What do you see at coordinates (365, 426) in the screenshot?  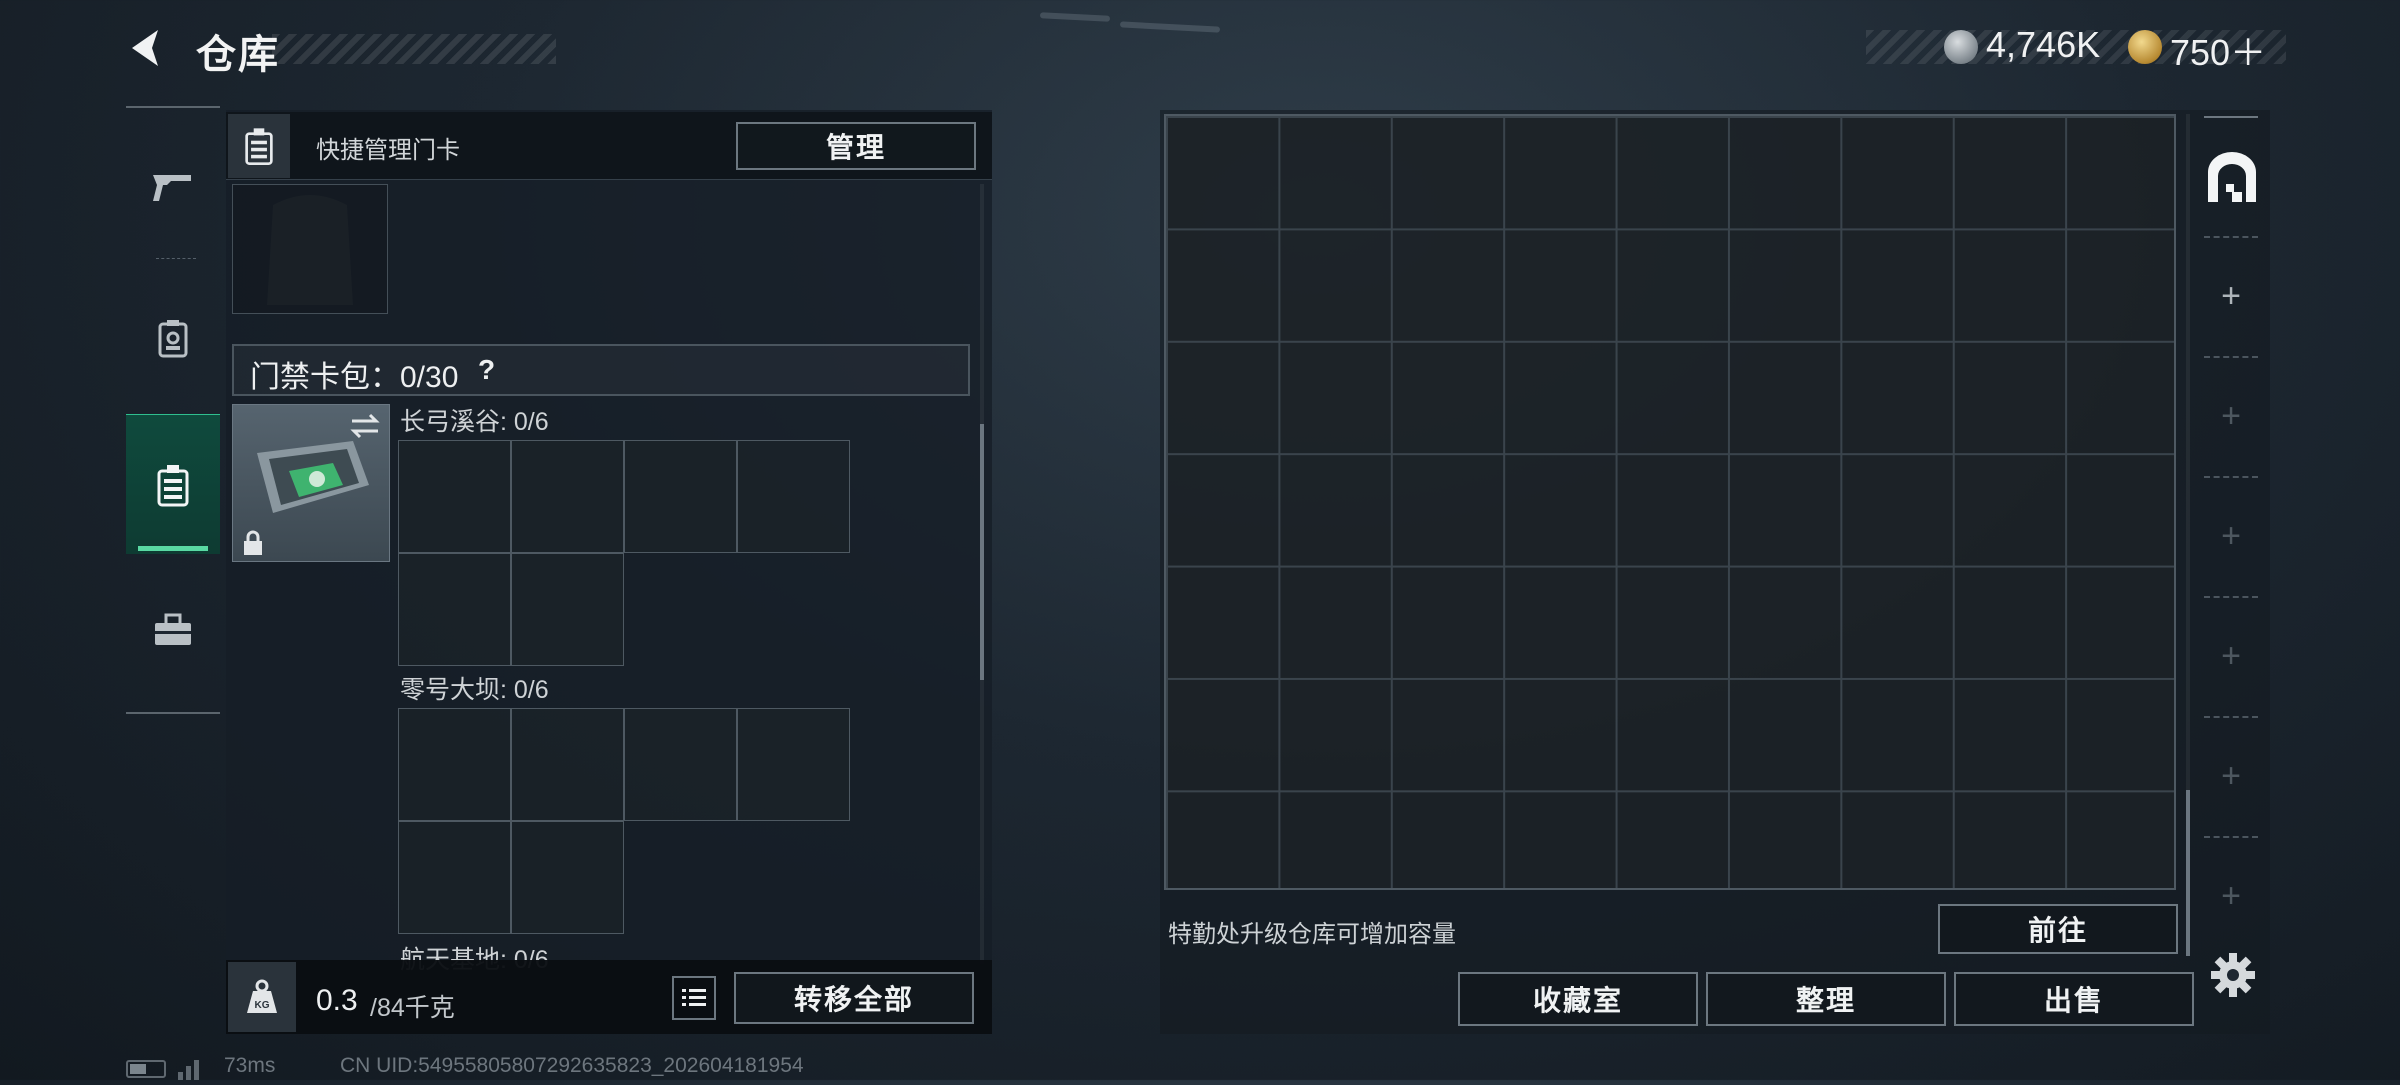 I see `swap-icon` at bounding box center [365, 426].